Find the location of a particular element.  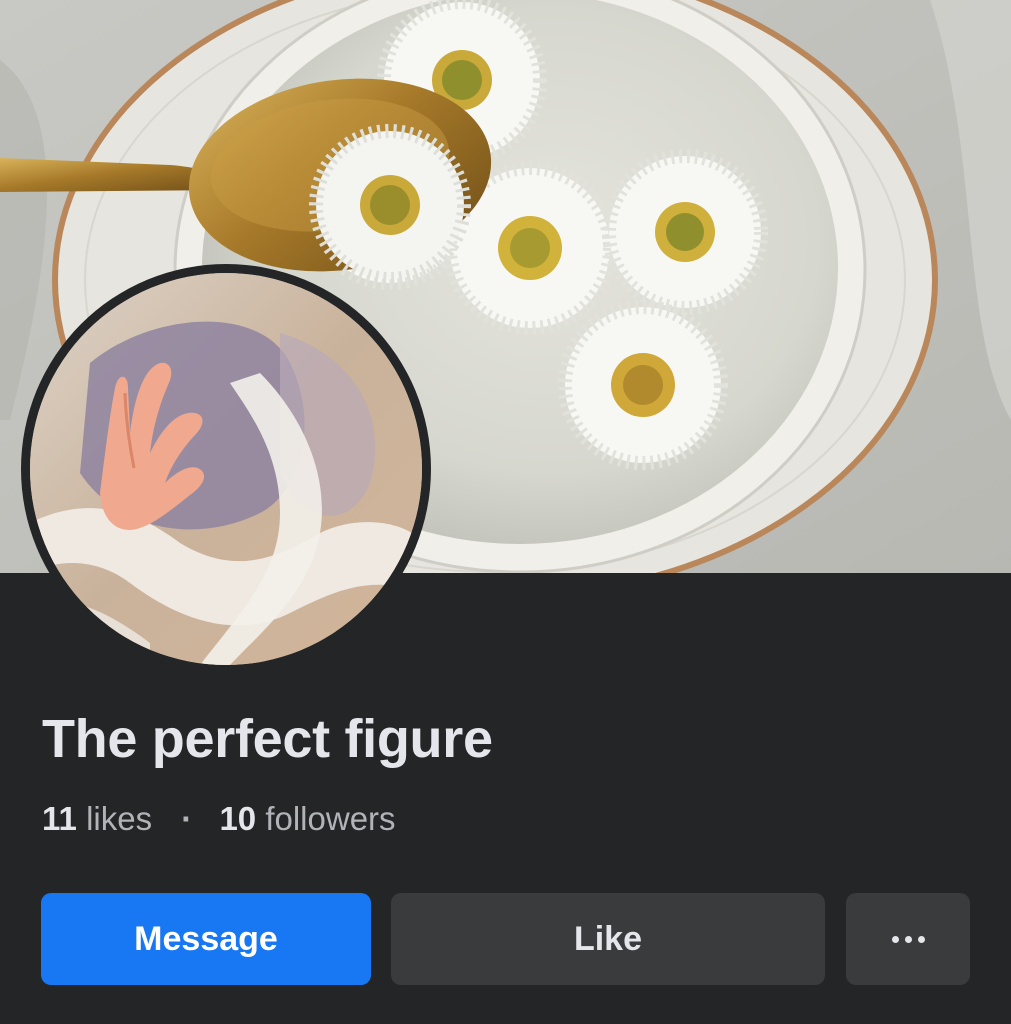

more-options-icon is located at coordinates (908, 939).